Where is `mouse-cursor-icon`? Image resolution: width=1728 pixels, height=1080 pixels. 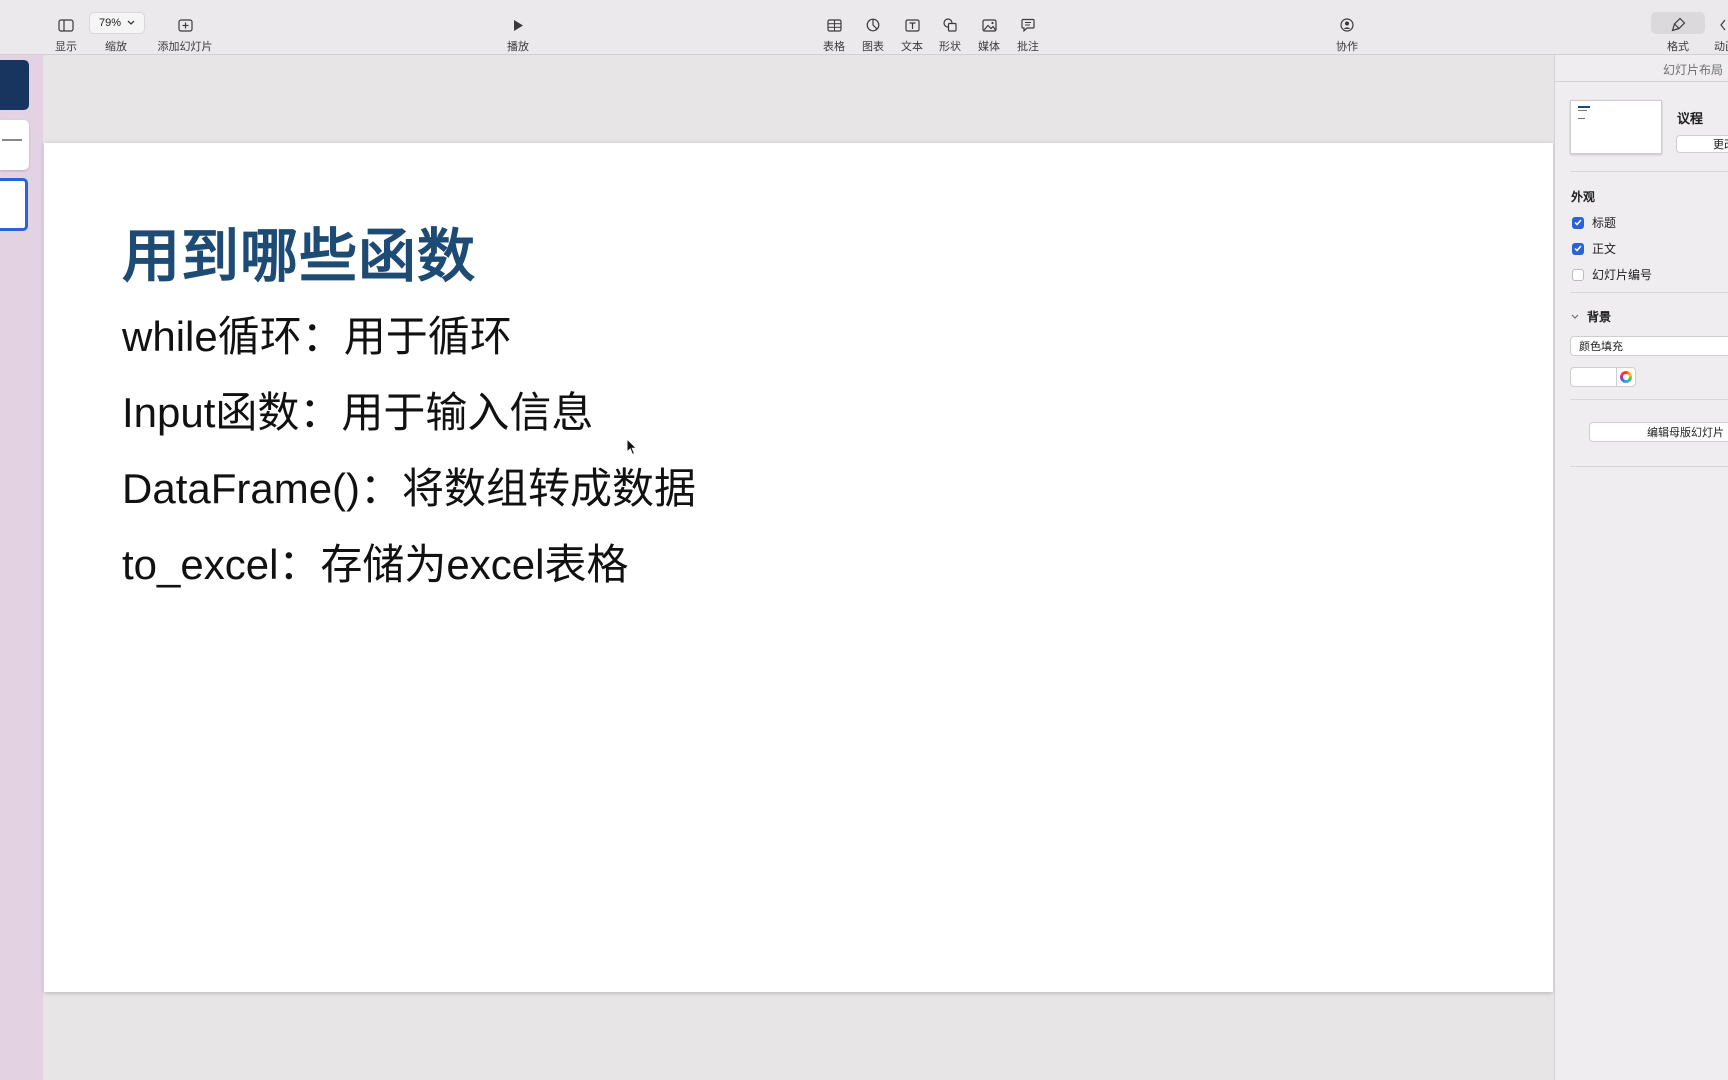
mouse-cursor-icon is located at coordinates (632, 447).